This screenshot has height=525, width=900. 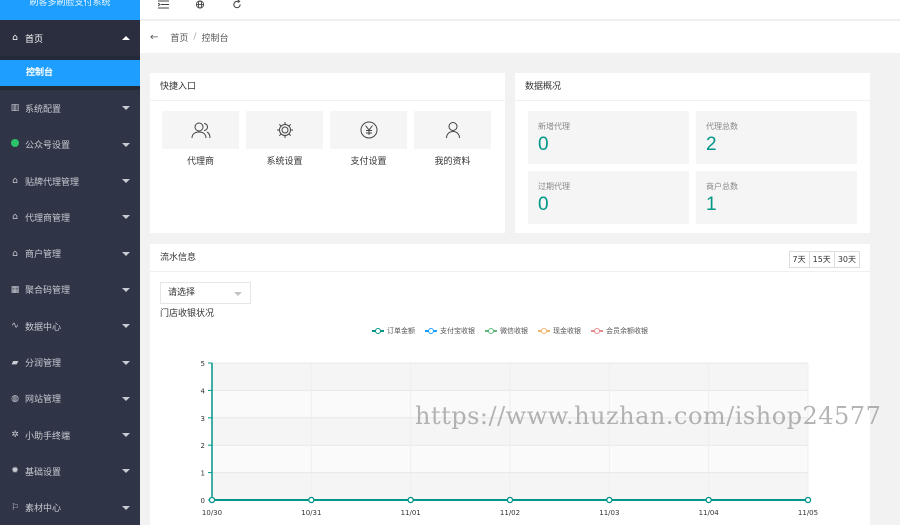 I want to click on sidebar-item-label: 网站管理, so click(x=43, y=400).